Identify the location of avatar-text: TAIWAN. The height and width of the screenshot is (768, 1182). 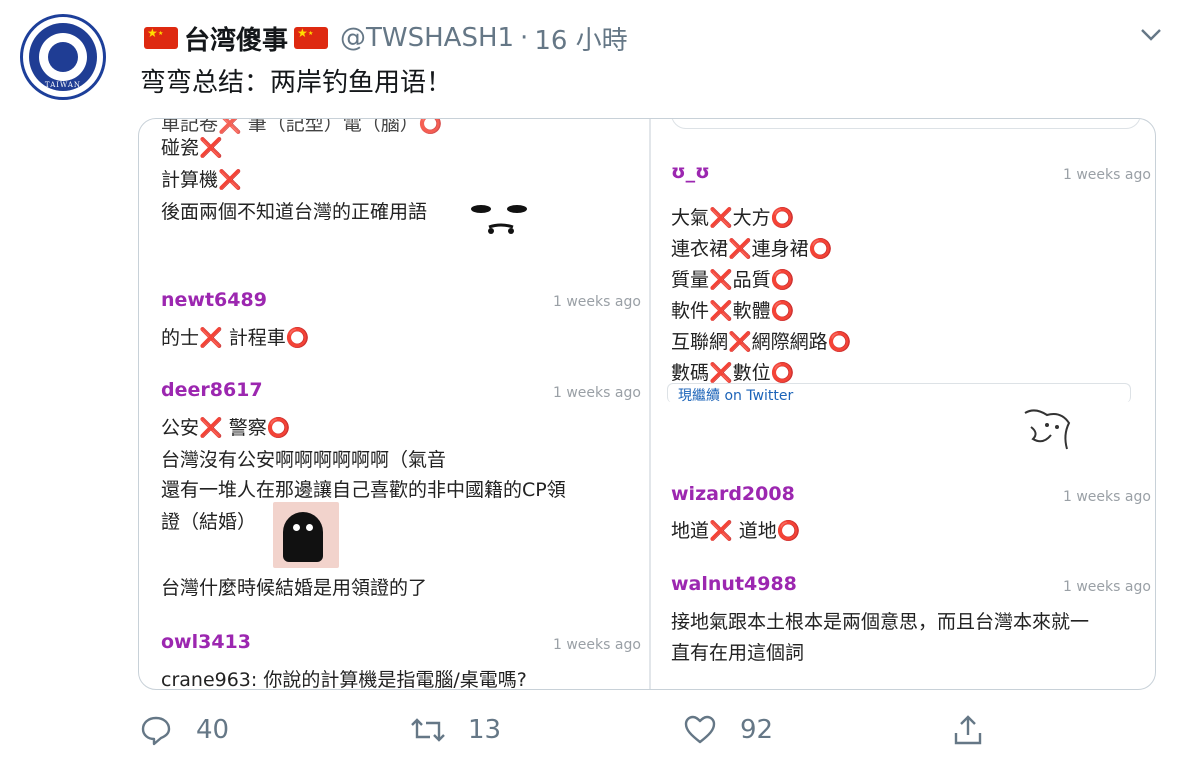
(63, 85).